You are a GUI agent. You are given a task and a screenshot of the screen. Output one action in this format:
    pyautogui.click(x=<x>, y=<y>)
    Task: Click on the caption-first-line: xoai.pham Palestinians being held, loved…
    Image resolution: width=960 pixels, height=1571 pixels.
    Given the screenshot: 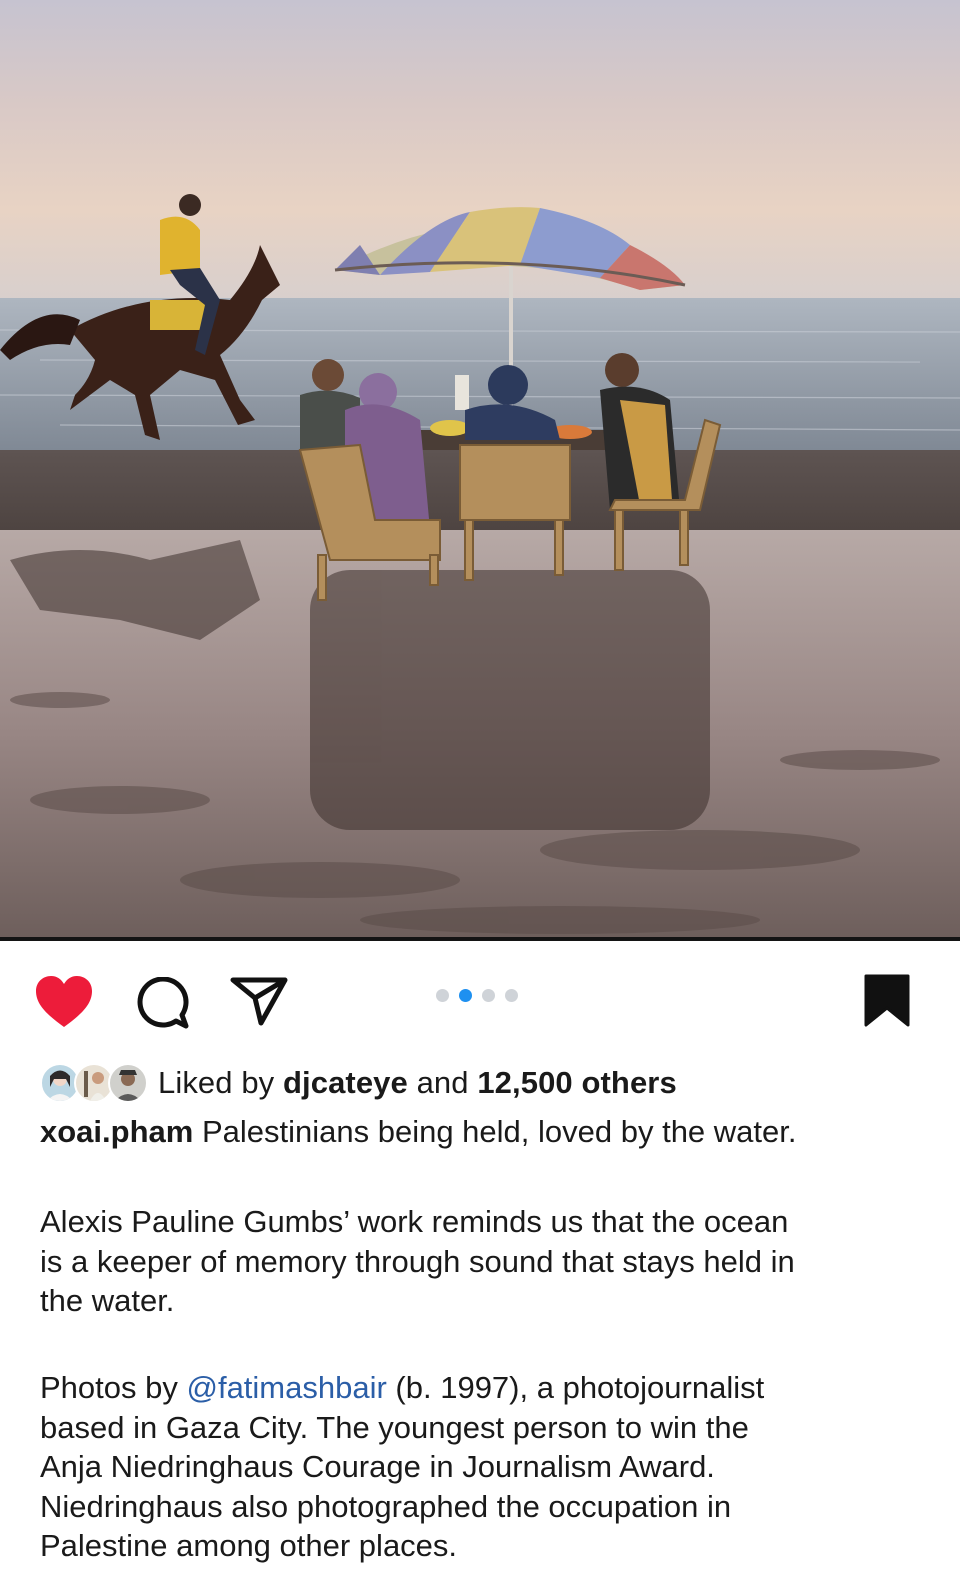 What is the action you would take?
    pyautogui.click(x=418, y=1132)
    